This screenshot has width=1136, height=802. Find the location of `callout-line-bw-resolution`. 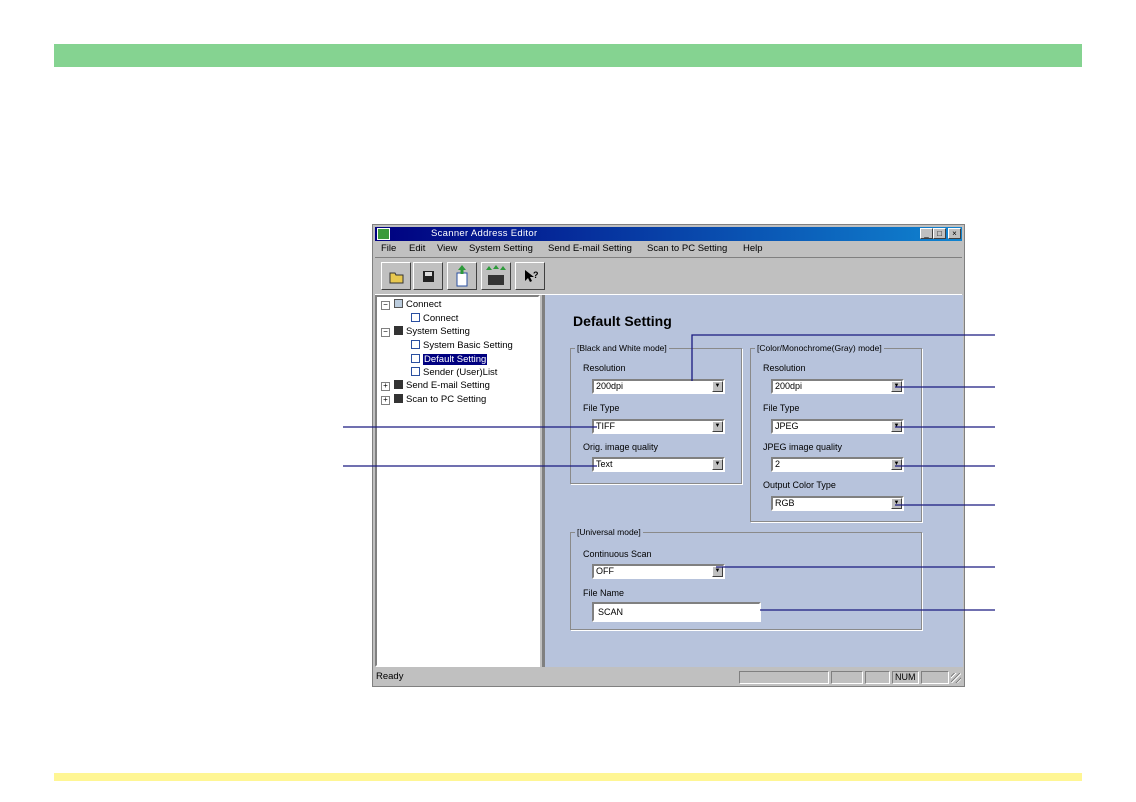

callout-line-bw-resolution is located at coordinates (843, 357).